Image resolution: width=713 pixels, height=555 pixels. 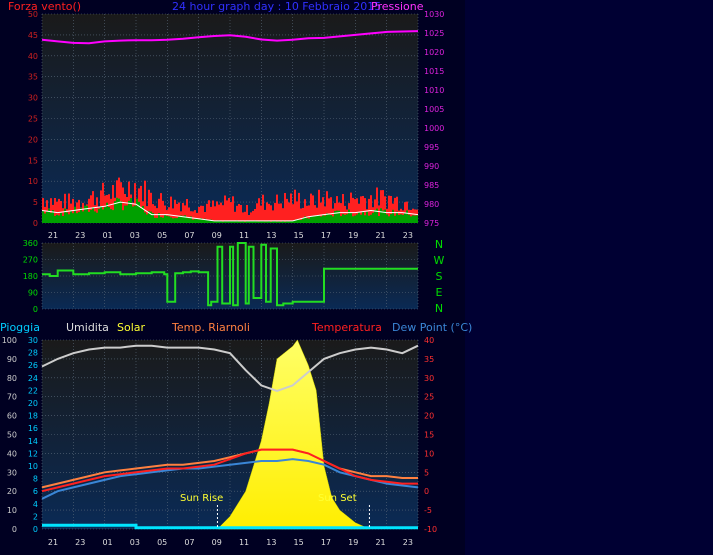 What do you see at coordinates (30, 276) in the screenshot?
I see `tick-label: 180` at bounding box center [30, 276].